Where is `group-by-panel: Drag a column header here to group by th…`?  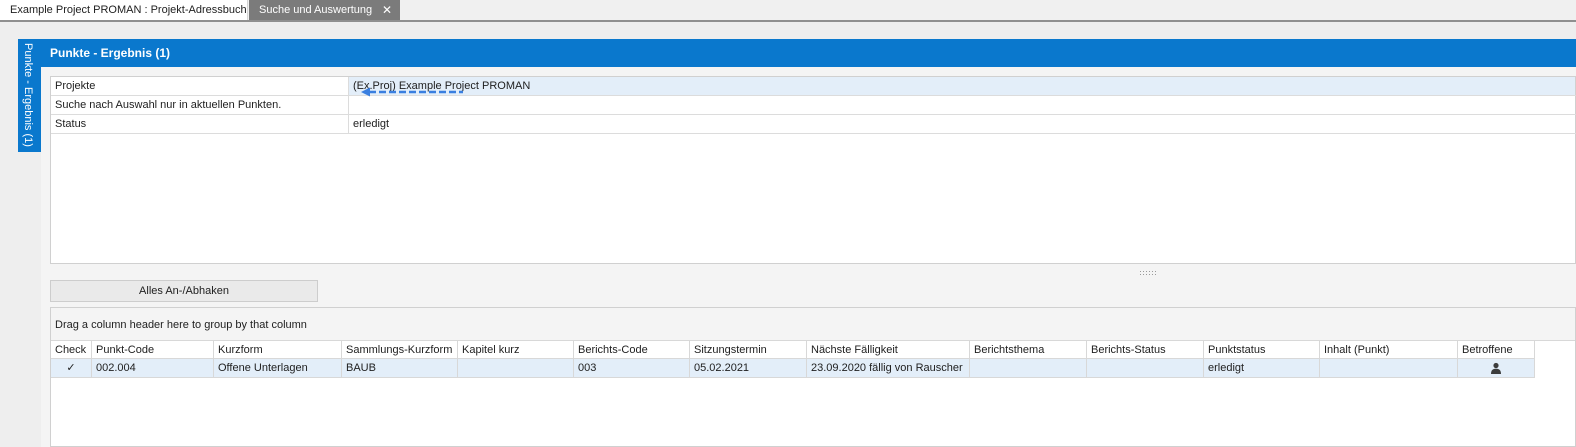 group-by-panel: Drag a column header here to group by th… is located at coordinates (813, 324).